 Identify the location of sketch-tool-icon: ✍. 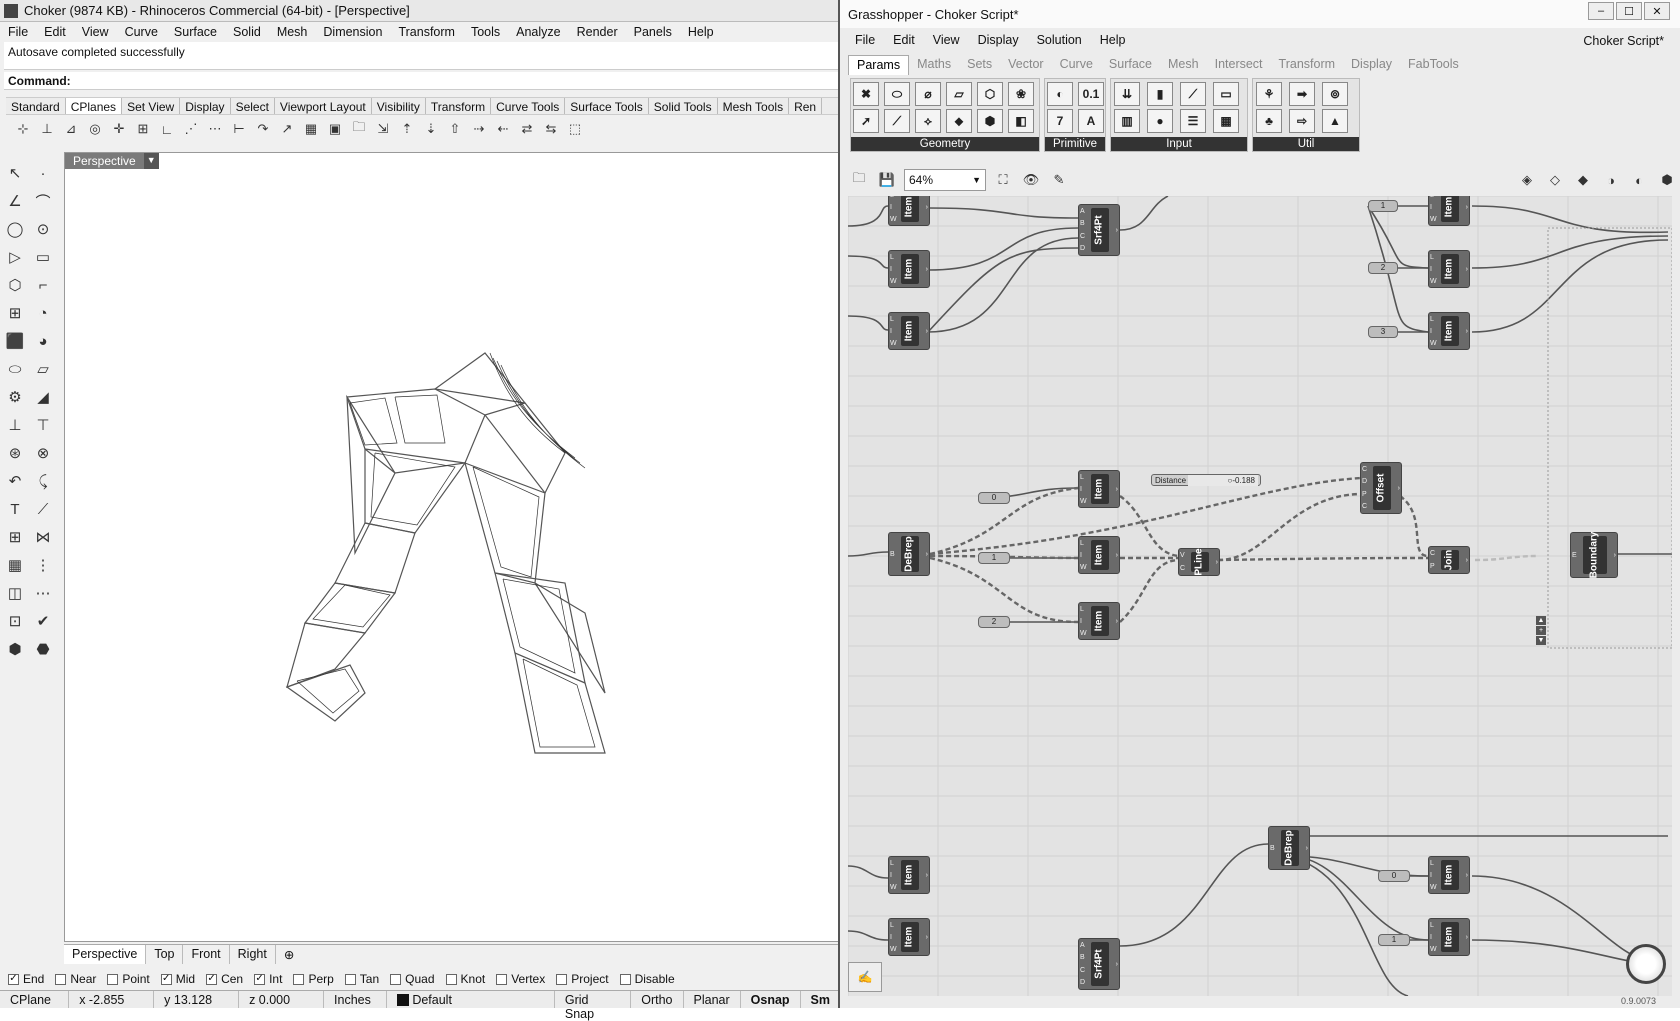
(865, 977).